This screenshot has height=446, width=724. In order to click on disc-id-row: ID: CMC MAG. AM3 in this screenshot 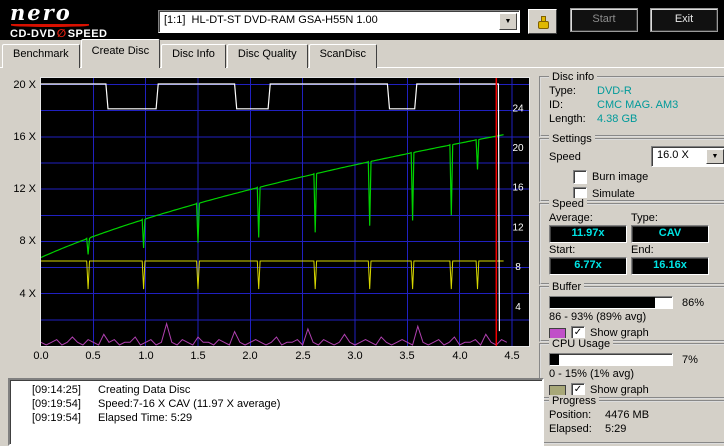, I will do `click(636, 105)`.